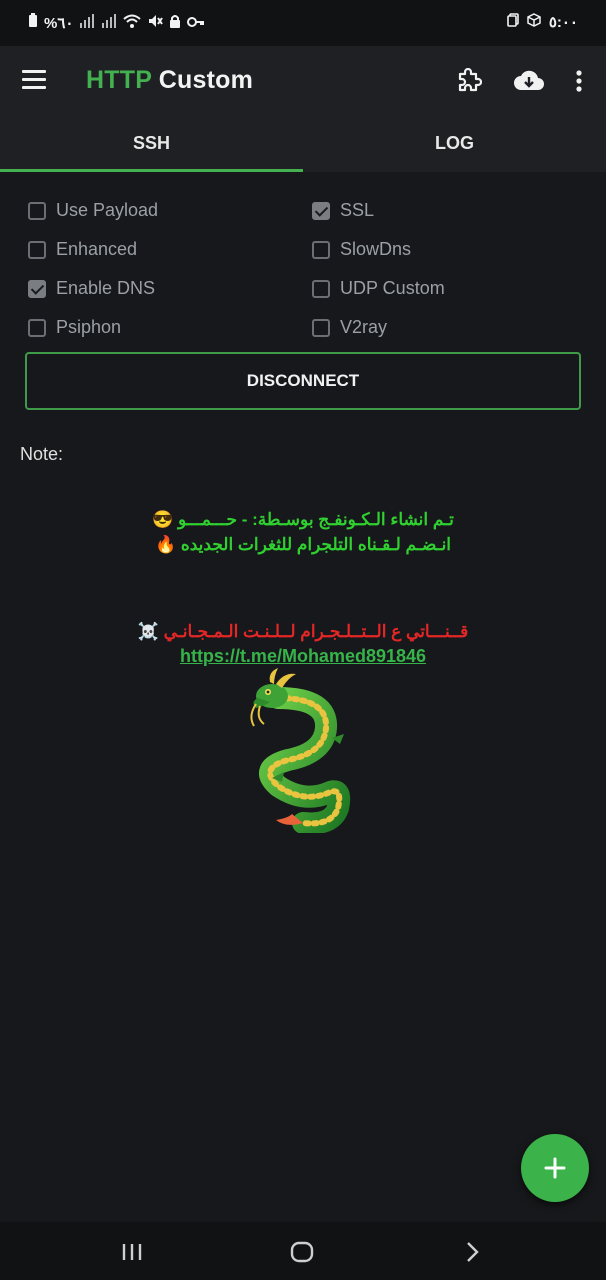 The height and width of the screenshot is (1280, 606). What do you see at coordinates (303, 81) in the screenshot?
I see `app-bar: HTTP Custom` at bounding box center [303, 81].